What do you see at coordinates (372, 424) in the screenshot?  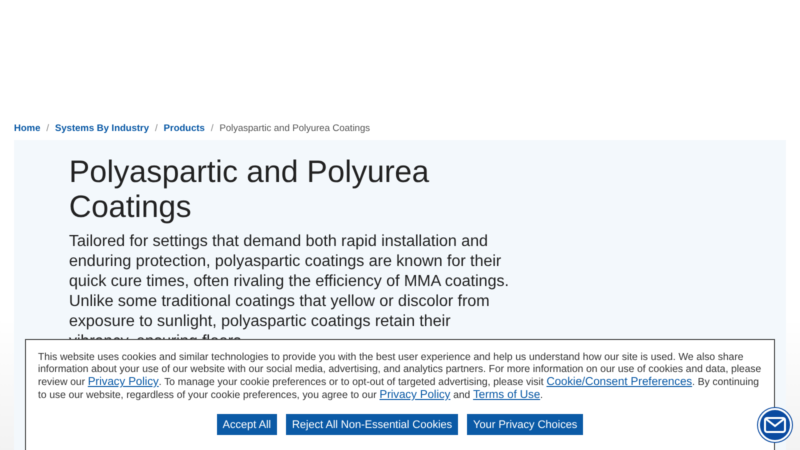 I see `cookie-button: Reject All Non-Essential Cookies` at bounding box center [372, 424].